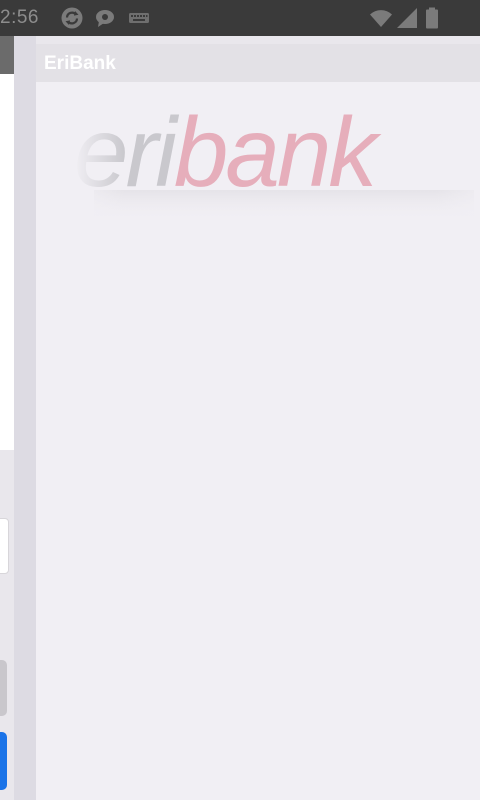 This screenshot has height=800, width=480. I want to click on keyboard-icon, so click(139, 18).